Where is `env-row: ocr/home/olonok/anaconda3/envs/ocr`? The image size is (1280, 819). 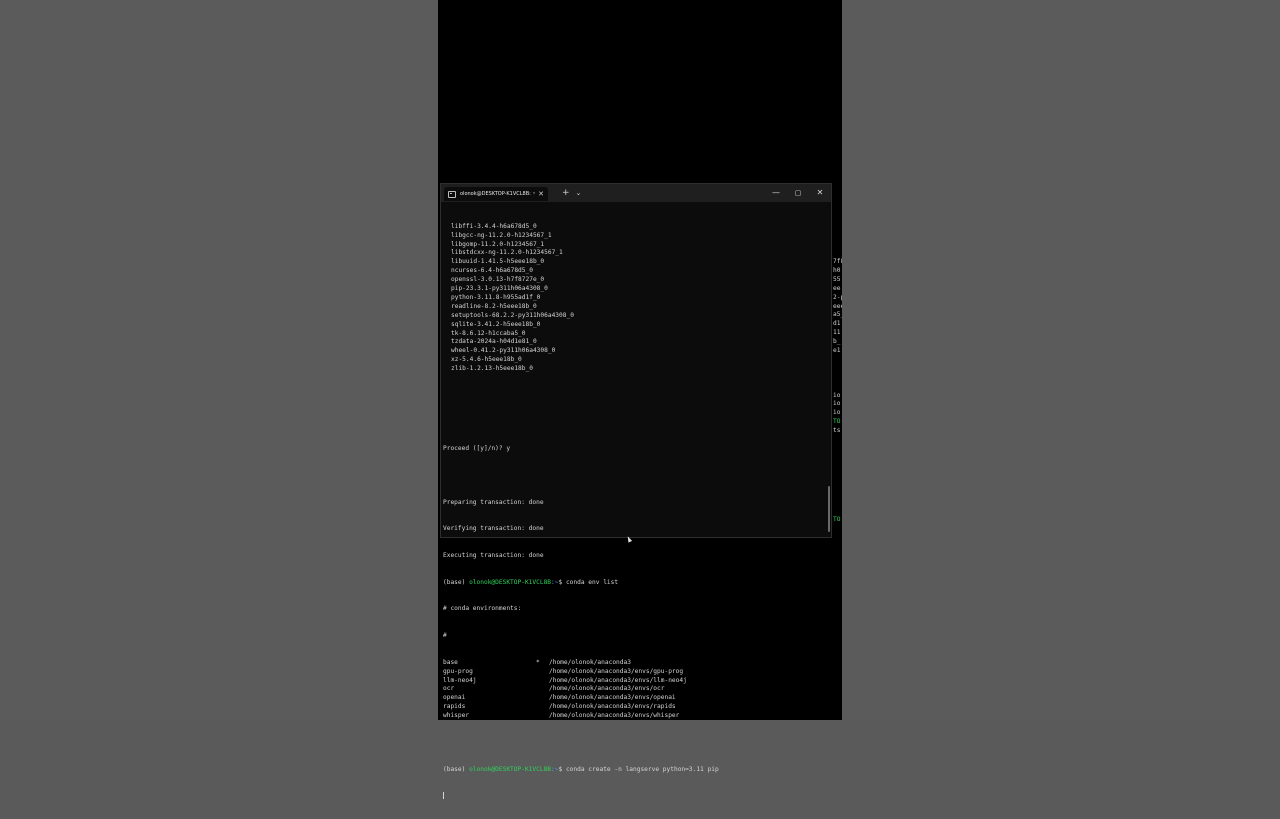 env-row: ocr/home/olonok/anaconda3/envs/ocr is located at coordinates (636, 689).